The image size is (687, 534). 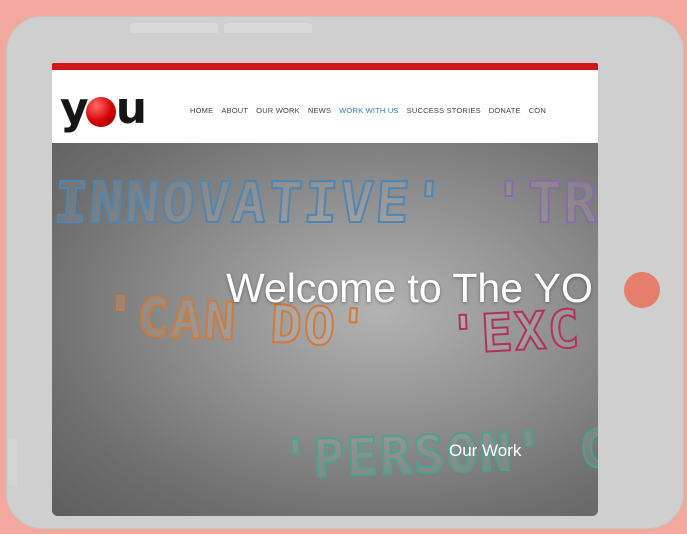 I want to click on nav-item-our-work: OUR WORK, so click(x=278, y=110).